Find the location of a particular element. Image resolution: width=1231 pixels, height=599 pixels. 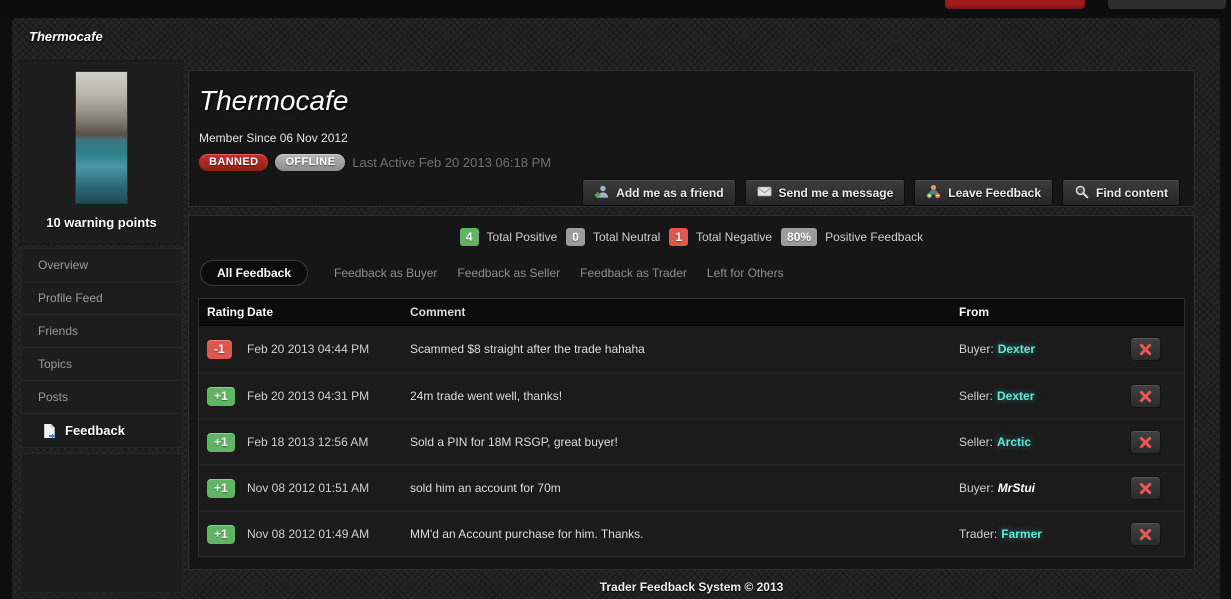

from-username-link: Farmer is located at coordinates (1021, 534).